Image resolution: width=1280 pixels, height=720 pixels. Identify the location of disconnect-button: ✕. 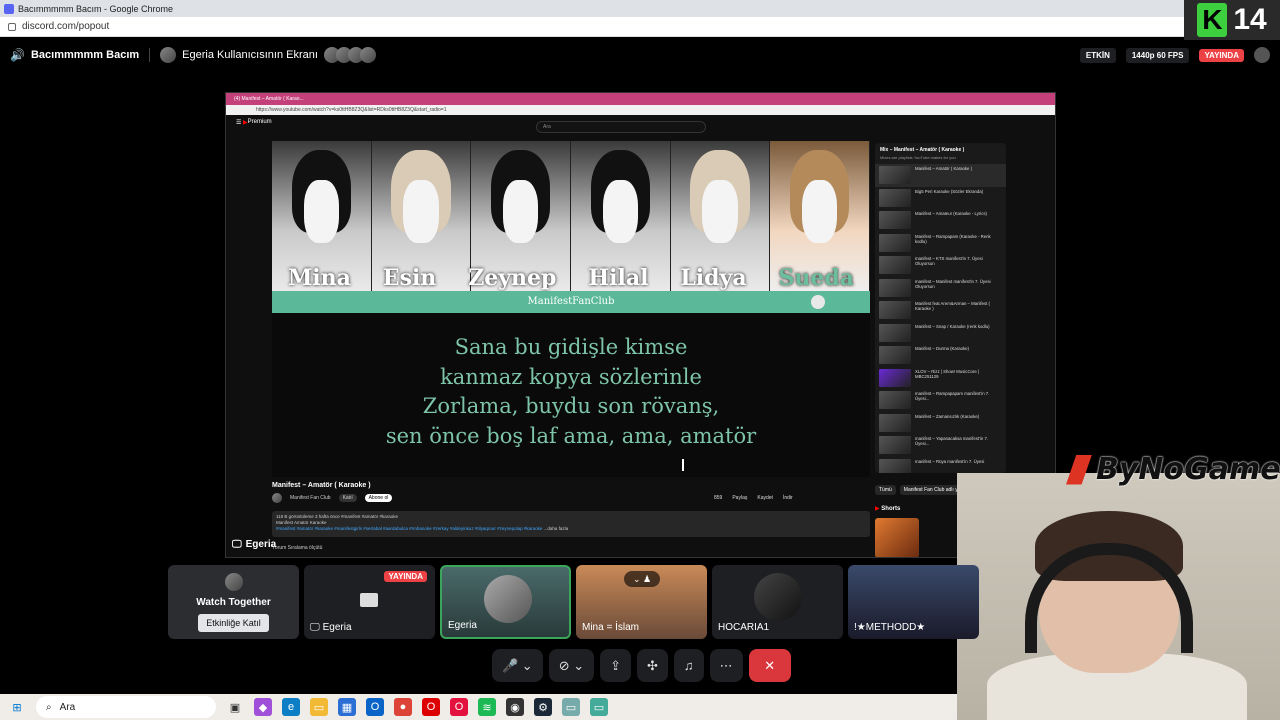
(769, 665).